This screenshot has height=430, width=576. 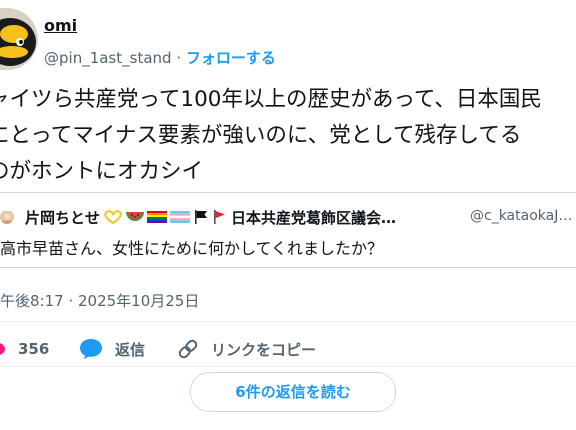 What do you see at coordinates (60, 25) in the screenshot?
I see `author-name: omi` at bounding box center [60, 25].